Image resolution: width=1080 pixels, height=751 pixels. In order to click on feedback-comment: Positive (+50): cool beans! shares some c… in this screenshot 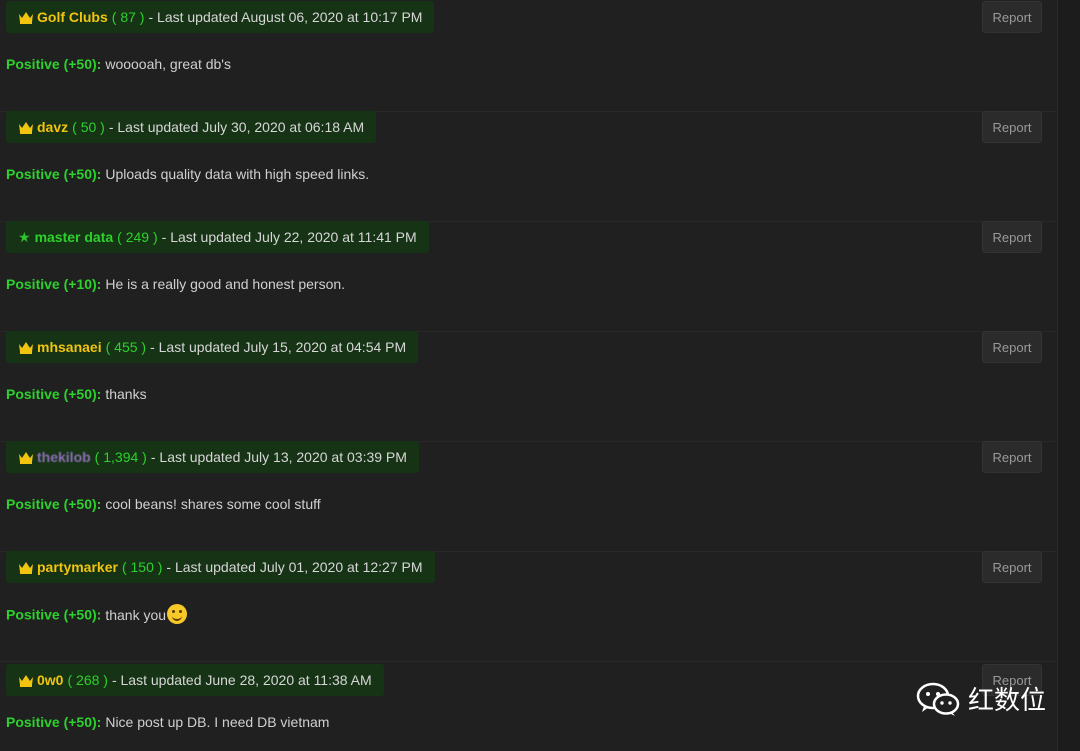, I will do `click(163, 504)`.